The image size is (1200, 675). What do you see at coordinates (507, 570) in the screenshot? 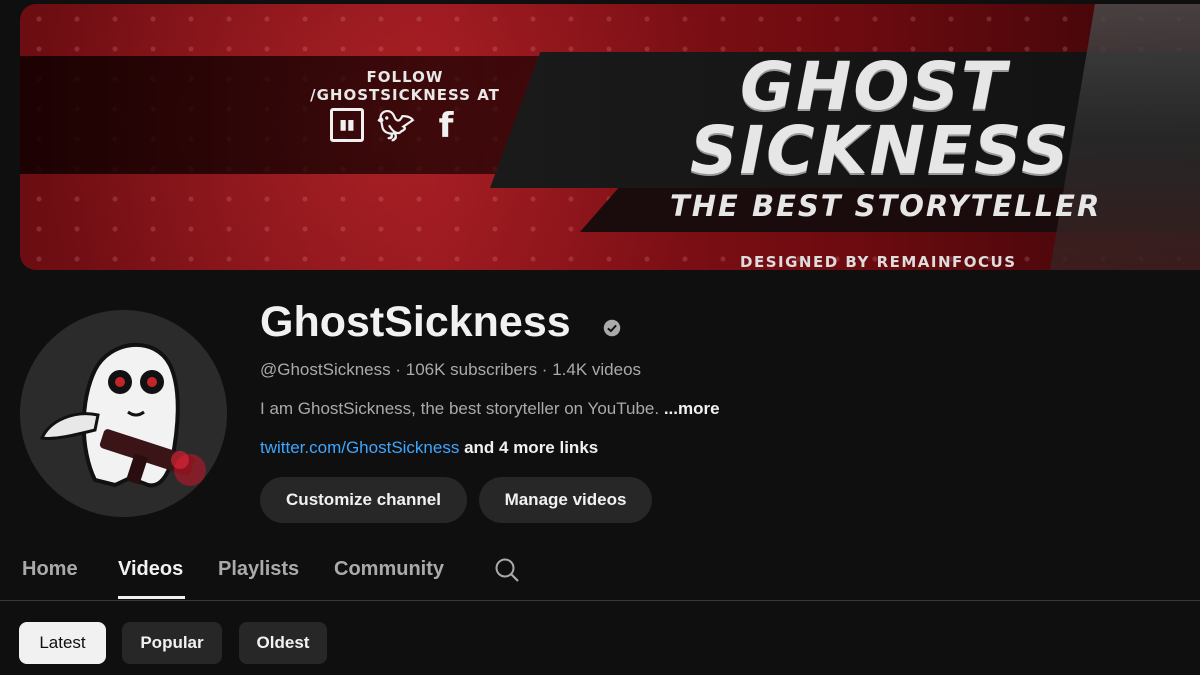
I see `search-icon` at bounding box center [507, 570].